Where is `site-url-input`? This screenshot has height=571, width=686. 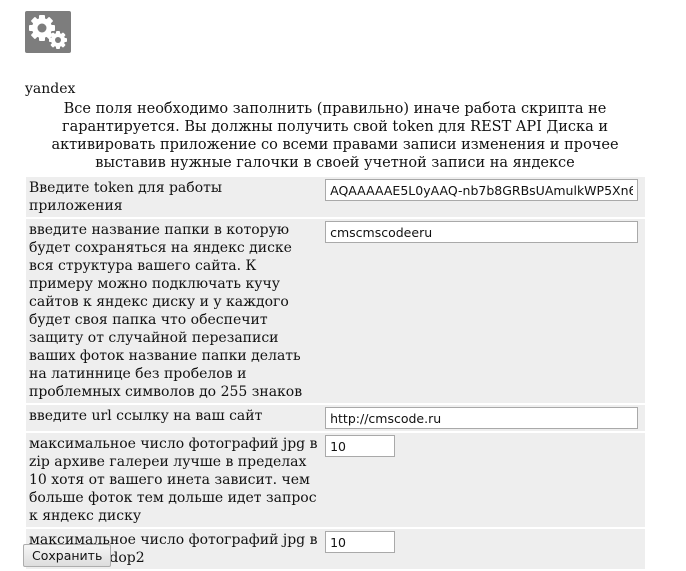
site-url-input is located at coordinates (482, 418).